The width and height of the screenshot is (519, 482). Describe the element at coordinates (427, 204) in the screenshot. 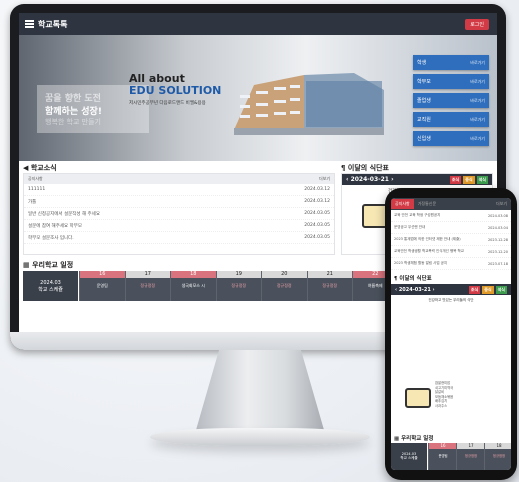

I see `phone-tab-newsletter: 가정통신문` at that location.